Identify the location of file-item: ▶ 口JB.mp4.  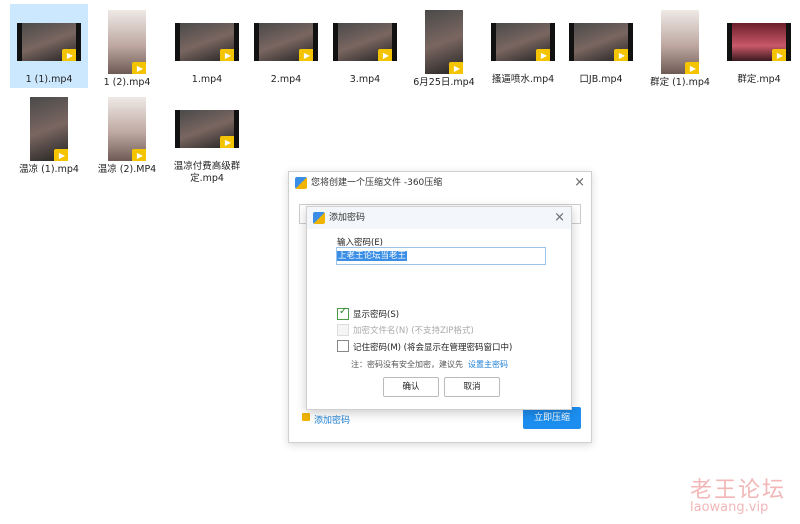
(601, 46).